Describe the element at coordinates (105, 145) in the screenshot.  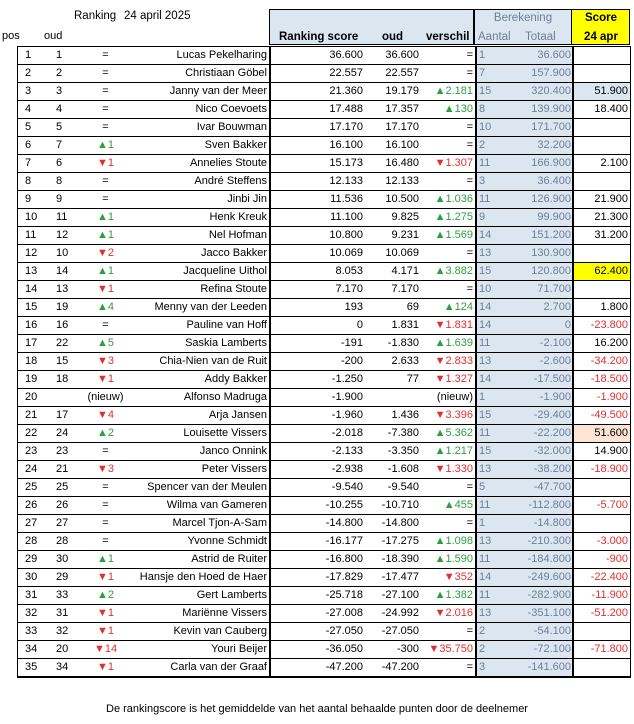
I see `row-movement: ▲1` at that location.